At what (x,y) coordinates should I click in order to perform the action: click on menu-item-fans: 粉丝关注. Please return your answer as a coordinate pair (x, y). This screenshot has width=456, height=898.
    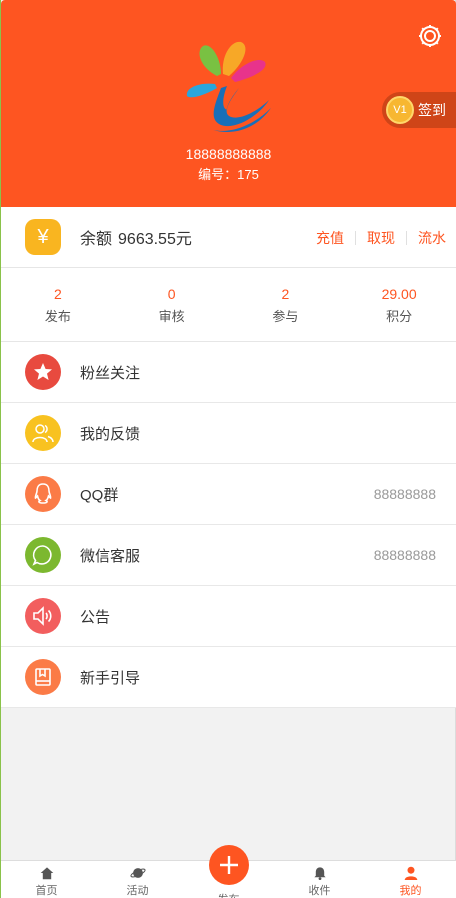
    Looking at the image, I should click on (228, 372).